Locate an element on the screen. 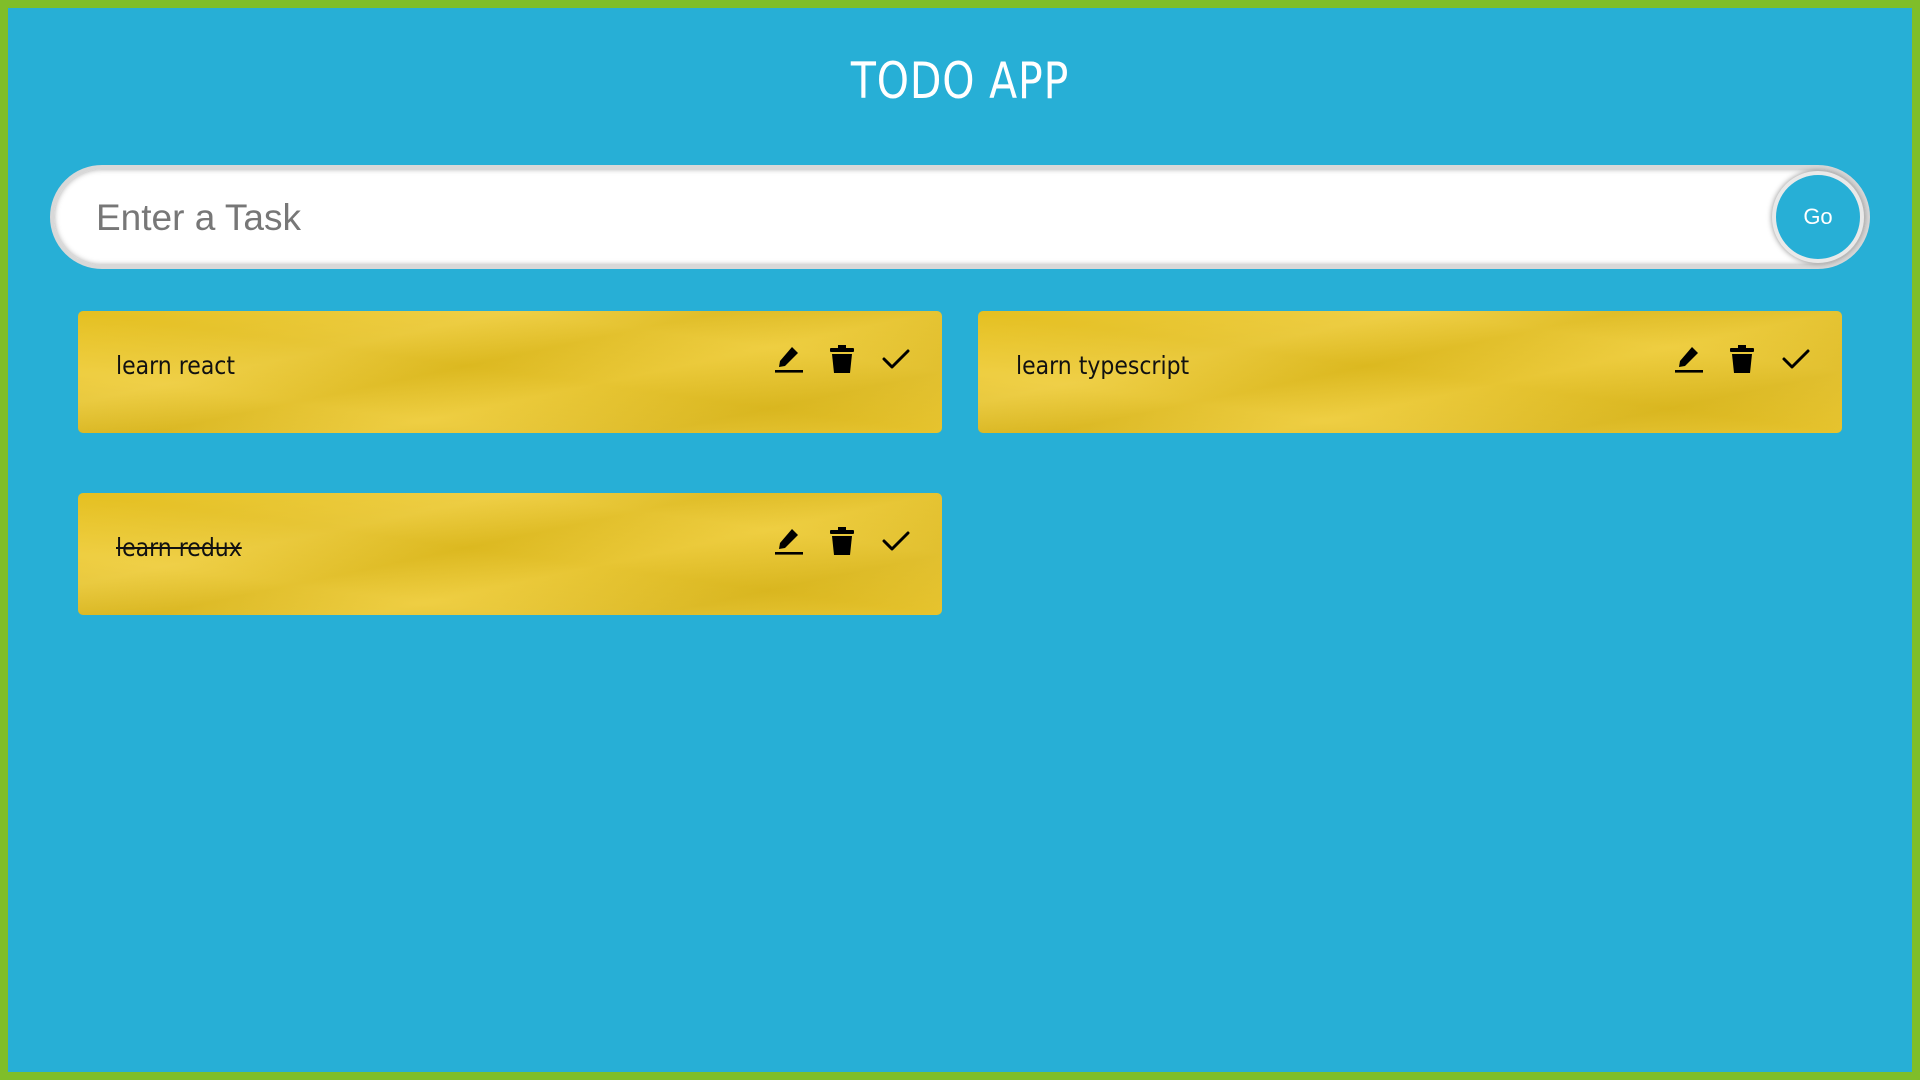 The image size is (1920, 1080). go-button: Go is located at coordinates (1818, 217).